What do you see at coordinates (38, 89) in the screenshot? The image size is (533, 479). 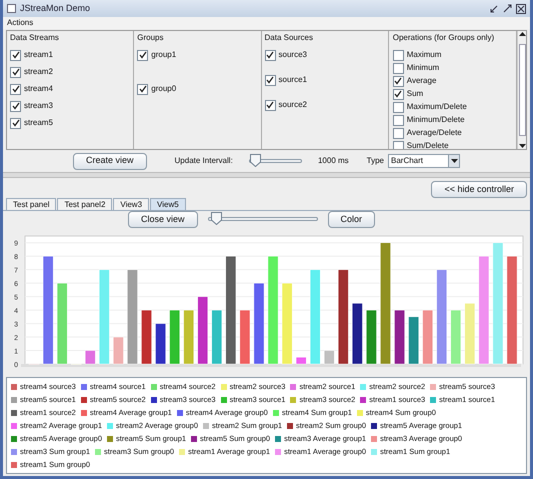 I see `checkbox-label: stream4` at bounding box center [38, 89].